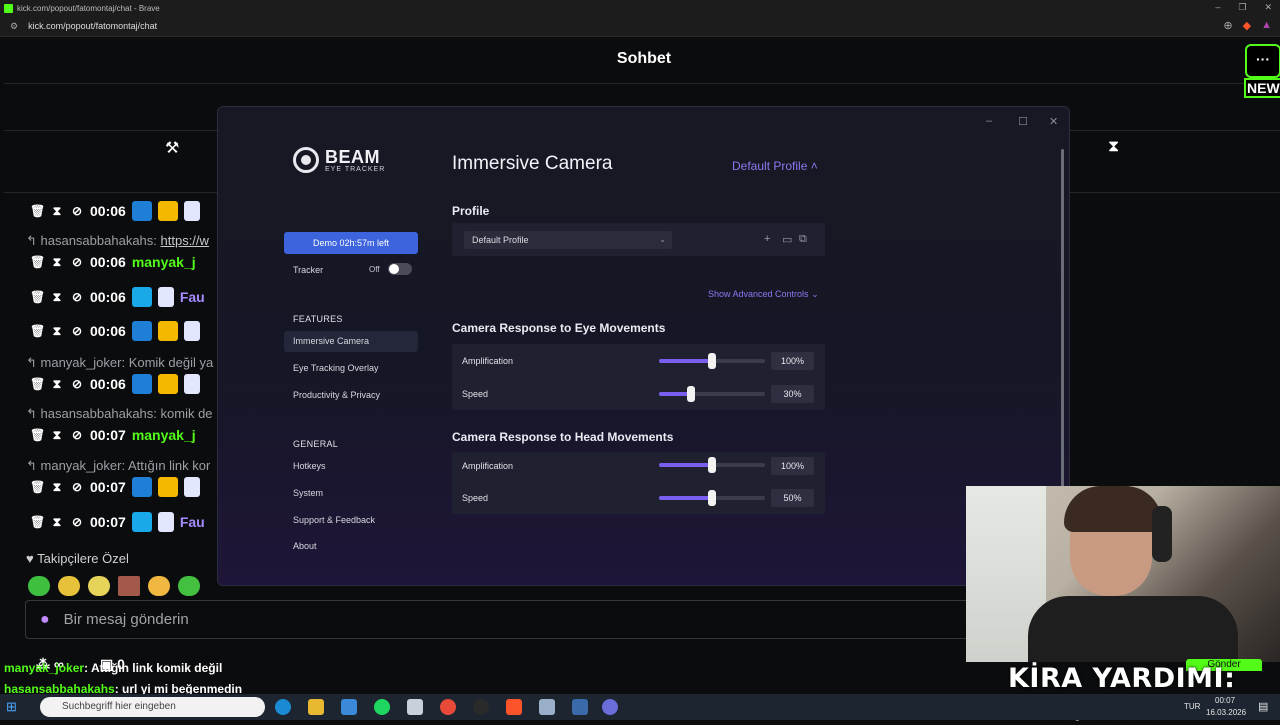 The height and width of the screenshot is (725, 1280). I want to click on app-icon, so click(547, 707).